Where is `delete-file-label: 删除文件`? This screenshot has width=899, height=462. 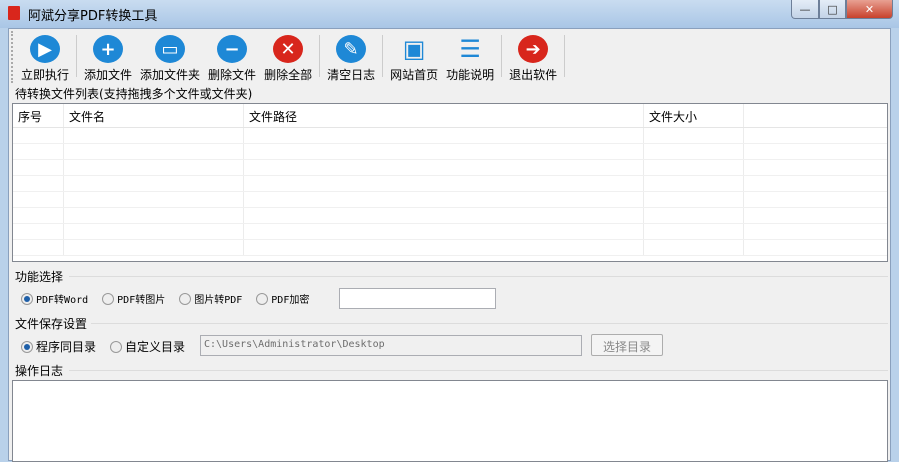
delete-file-label: 删除文件 is located at coordinates (232, 75).